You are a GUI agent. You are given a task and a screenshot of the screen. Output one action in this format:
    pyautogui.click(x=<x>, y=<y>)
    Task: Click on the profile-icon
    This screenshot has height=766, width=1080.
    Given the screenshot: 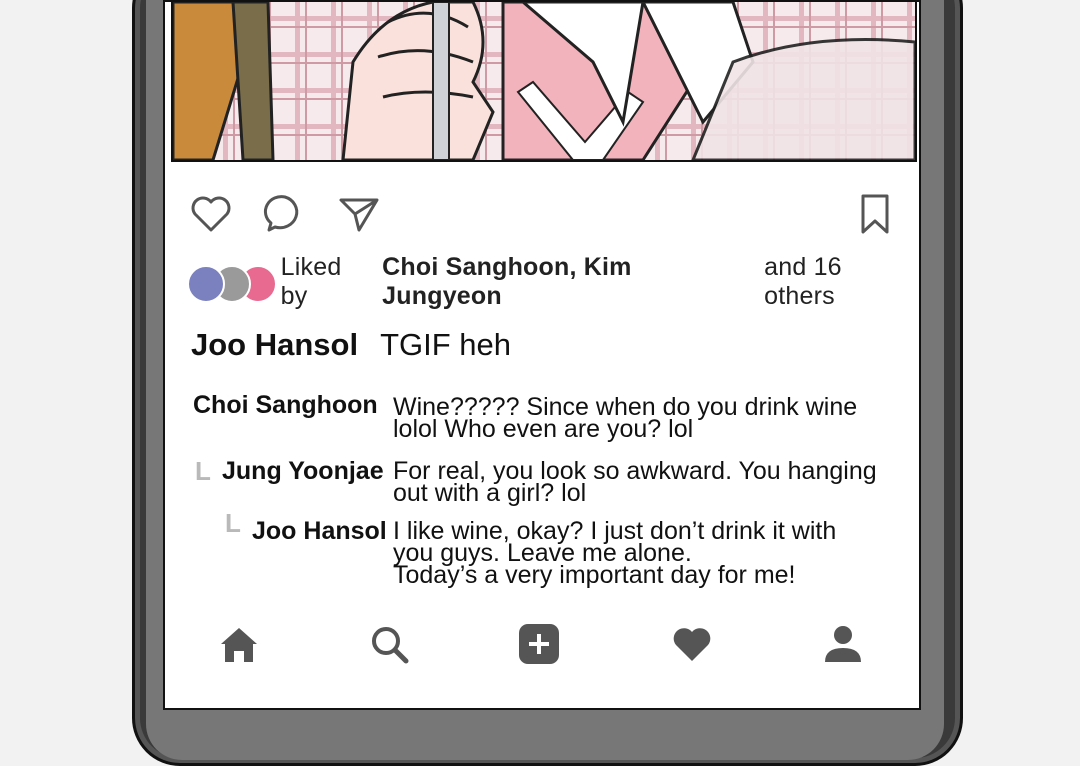 What is the action you would take?
    pyautogui.click(x=843, y=644)
    